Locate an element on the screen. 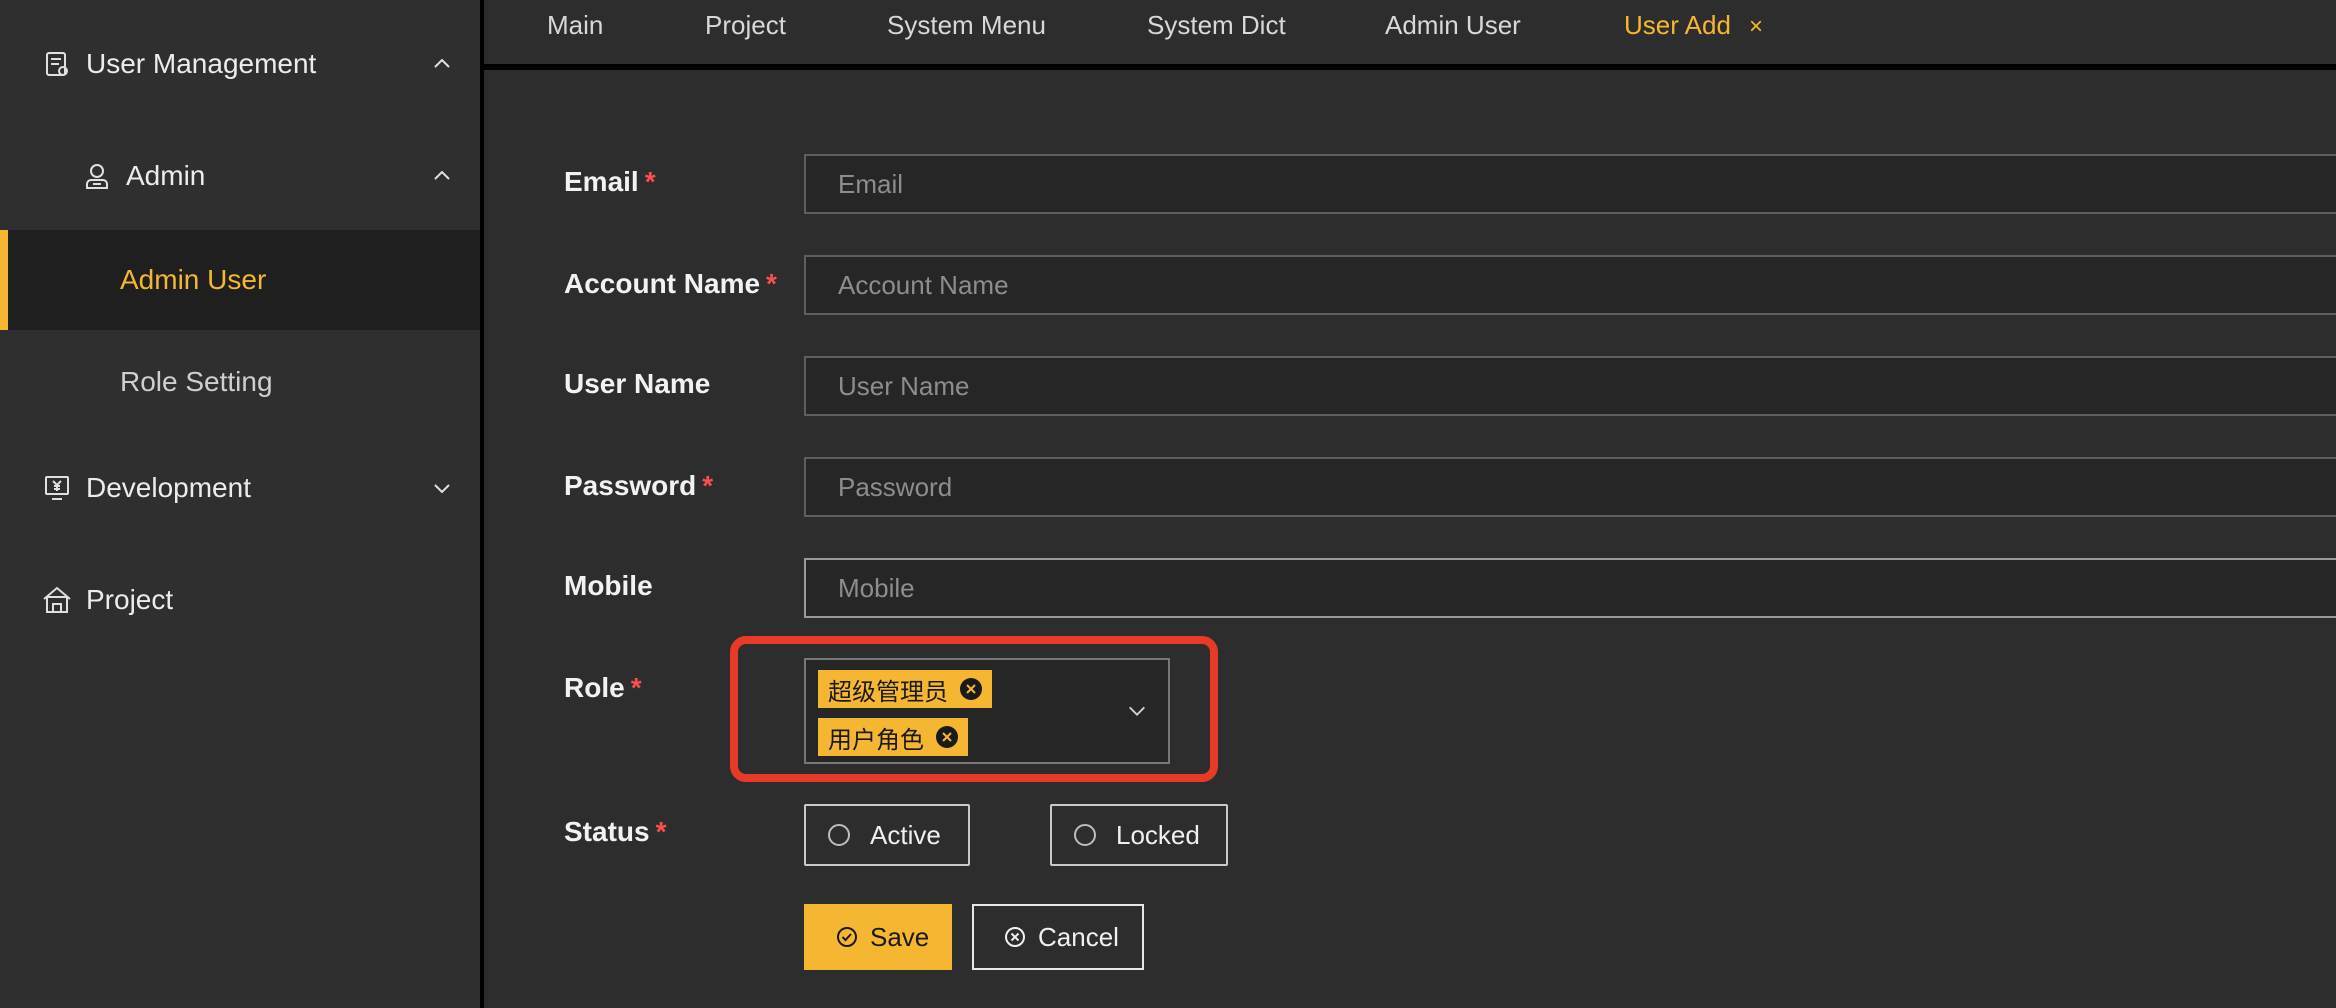 The width and height of the screenshot is (2336, 1008). cancel-button: Cancel is located at coordinates (1058, 937).